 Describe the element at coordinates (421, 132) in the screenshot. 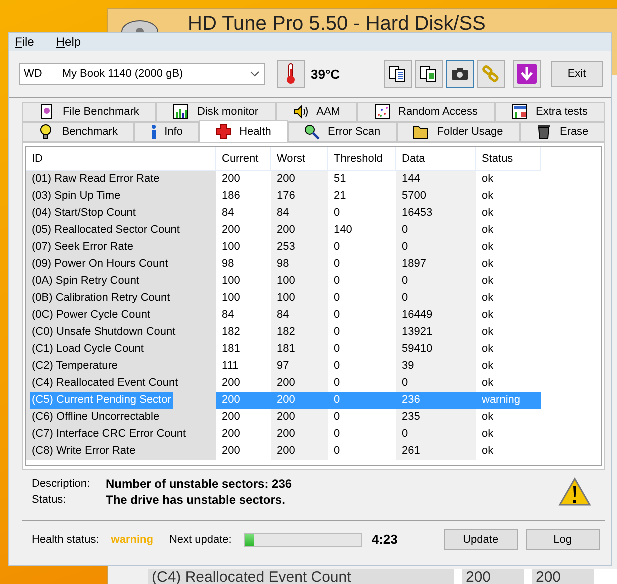

I see `folder-icon` at that location.